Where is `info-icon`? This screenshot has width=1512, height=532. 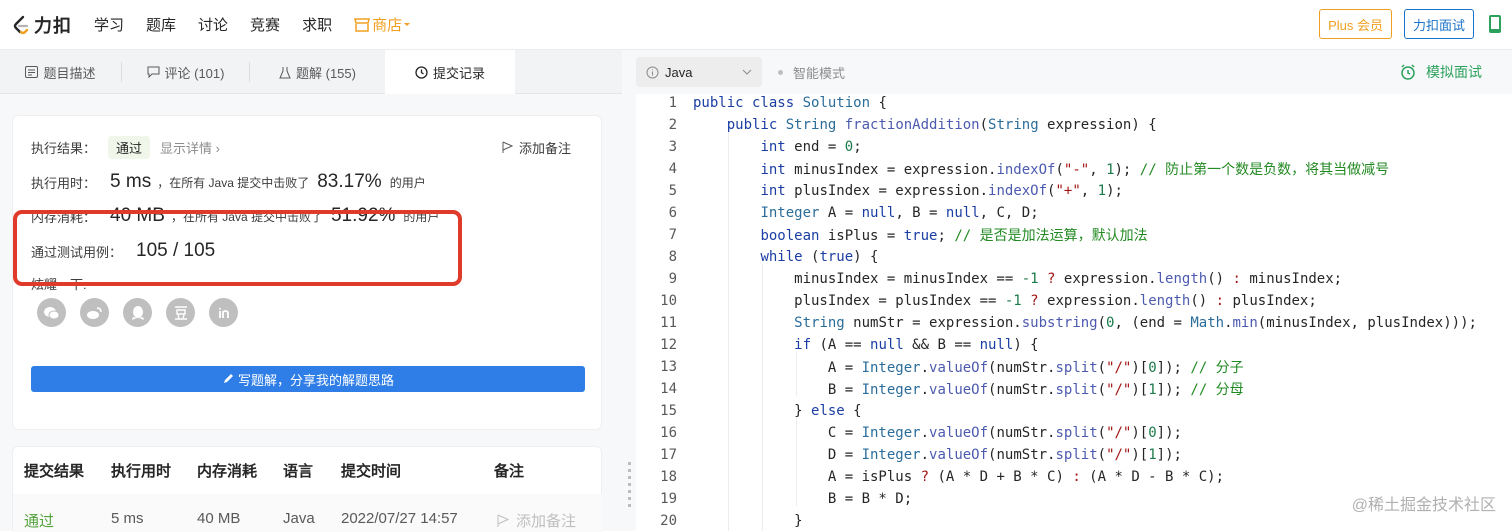
info-icon is located at coordinates (652, 72).